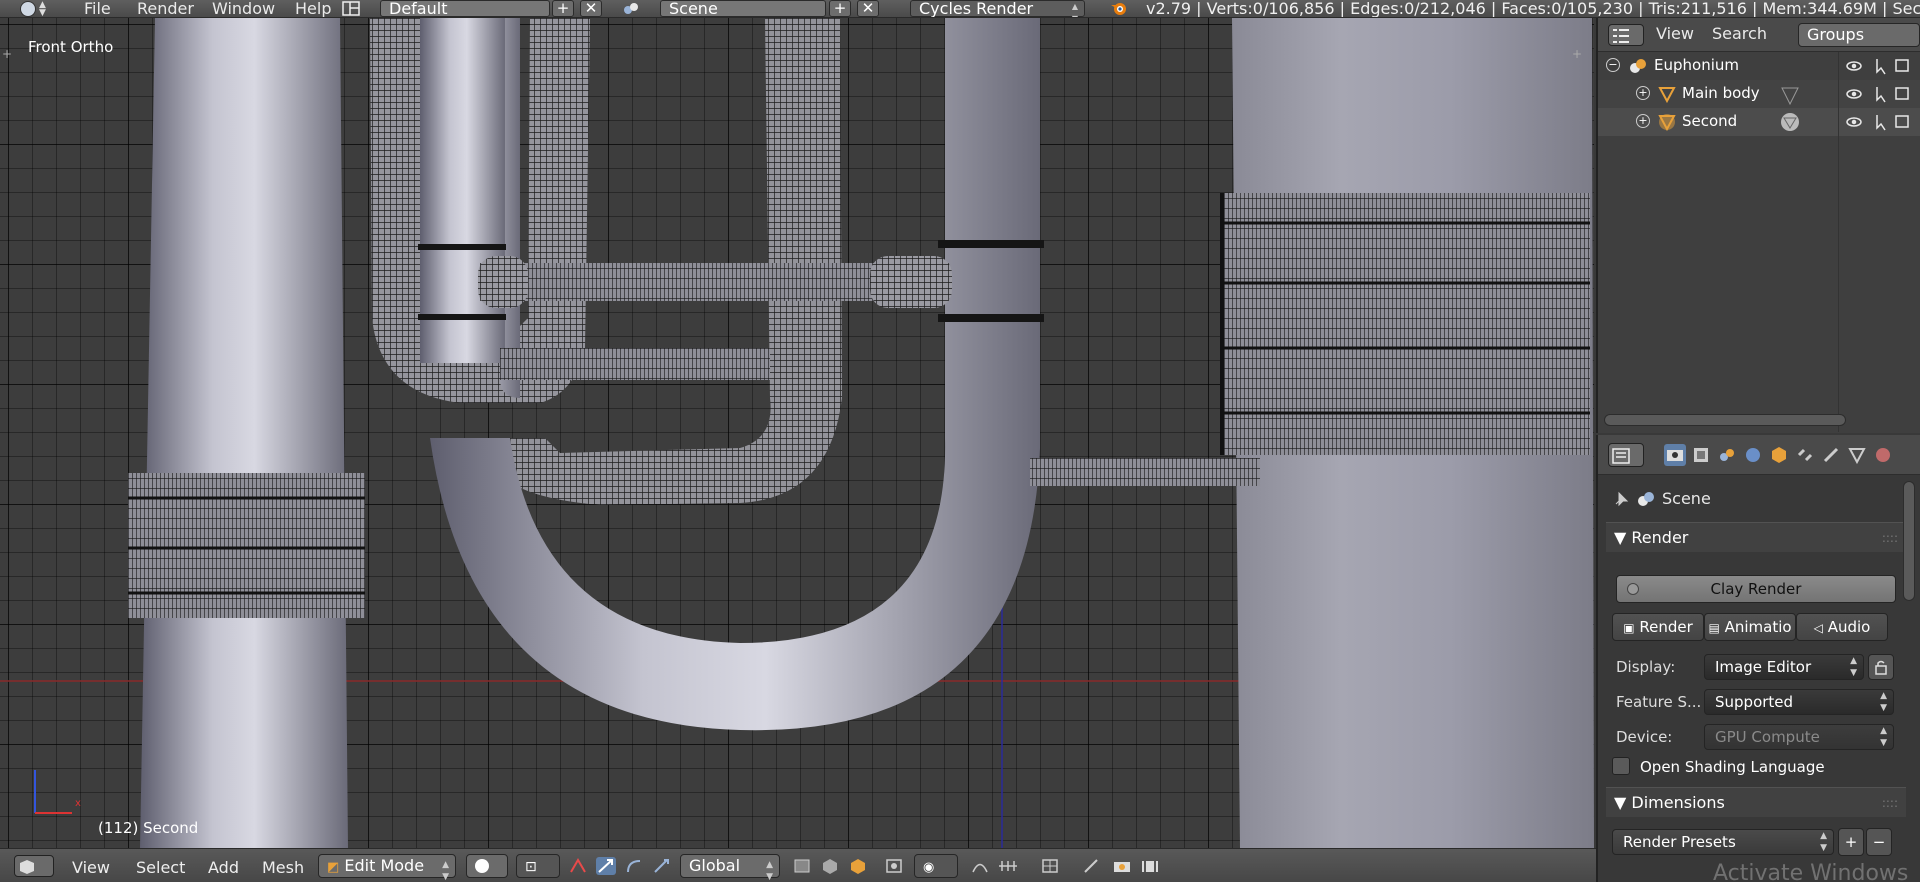 Image resolution: width=1920 pixels, height=882 pixels. Describe the element at coordinates (1756, 537) in the screenshot. I see `render-panel-header: ▼ Render ::::` at that location.